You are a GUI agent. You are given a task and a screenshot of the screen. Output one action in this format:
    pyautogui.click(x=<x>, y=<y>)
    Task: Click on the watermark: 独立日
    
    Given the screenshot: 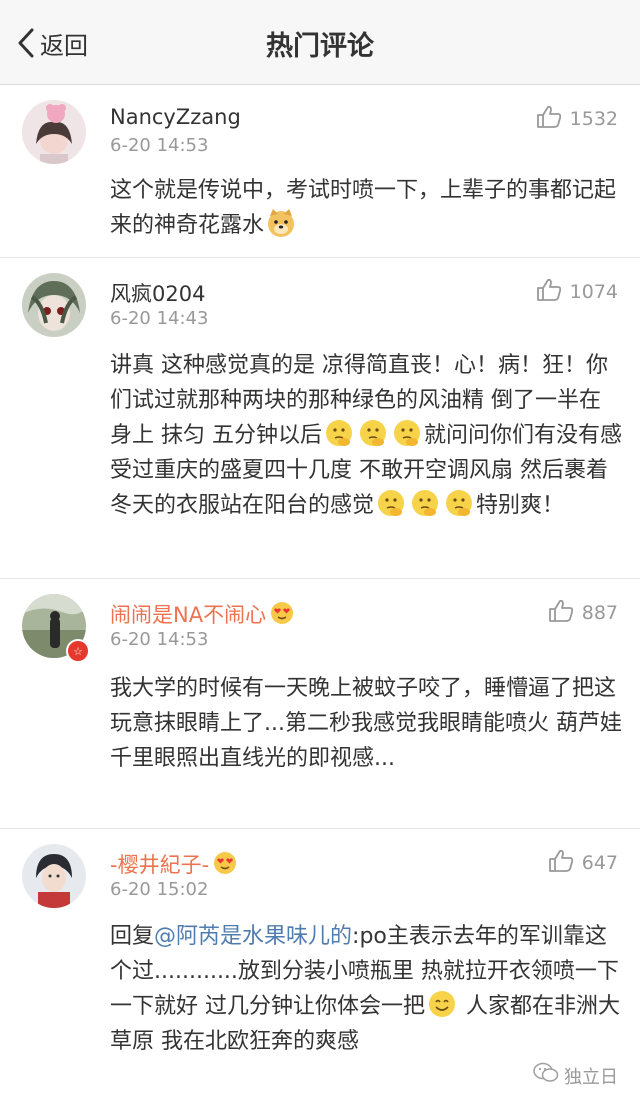 What is the action you would take?
    pyautogui.click(x=575, y=1075)
    